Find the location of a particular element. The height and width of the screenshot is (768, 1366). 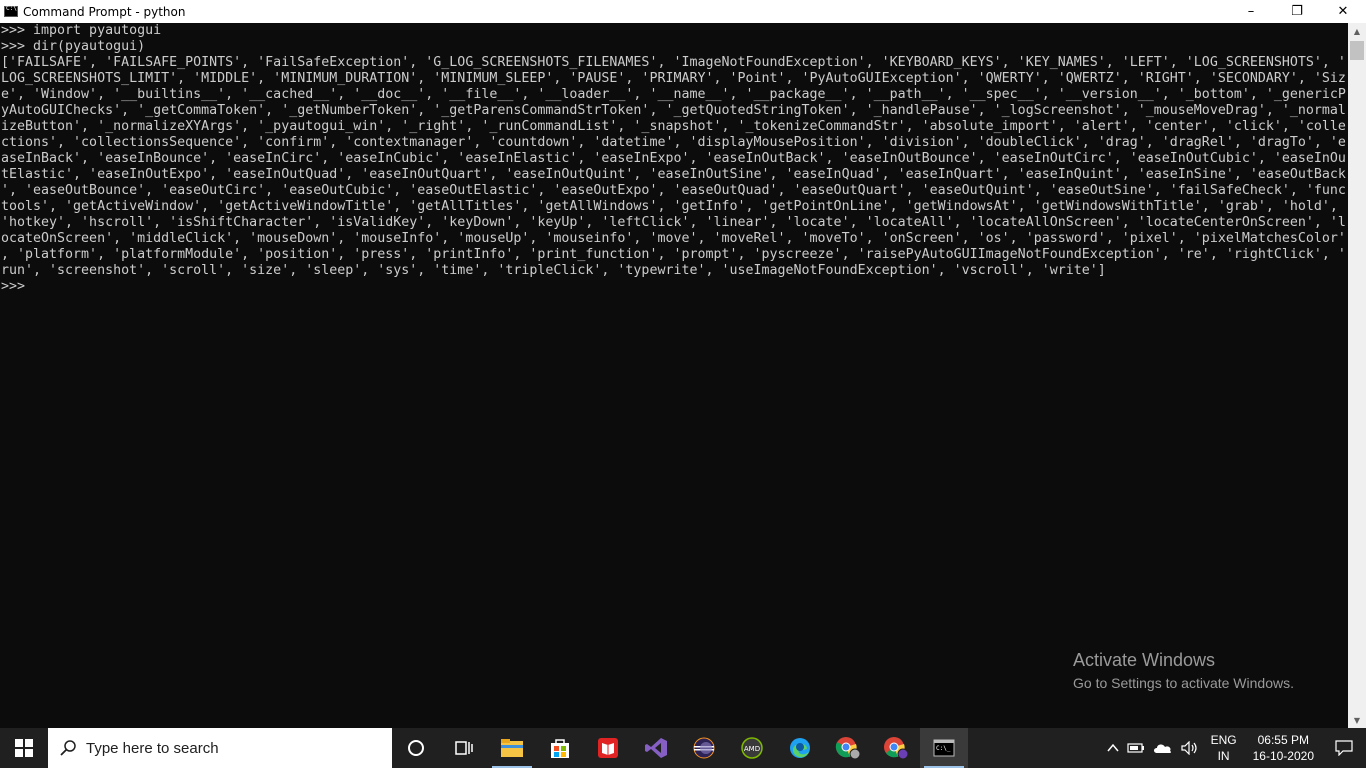

title-bar: Command Prompt - python – ❐ ✕ is located at coordinates (683, 11).